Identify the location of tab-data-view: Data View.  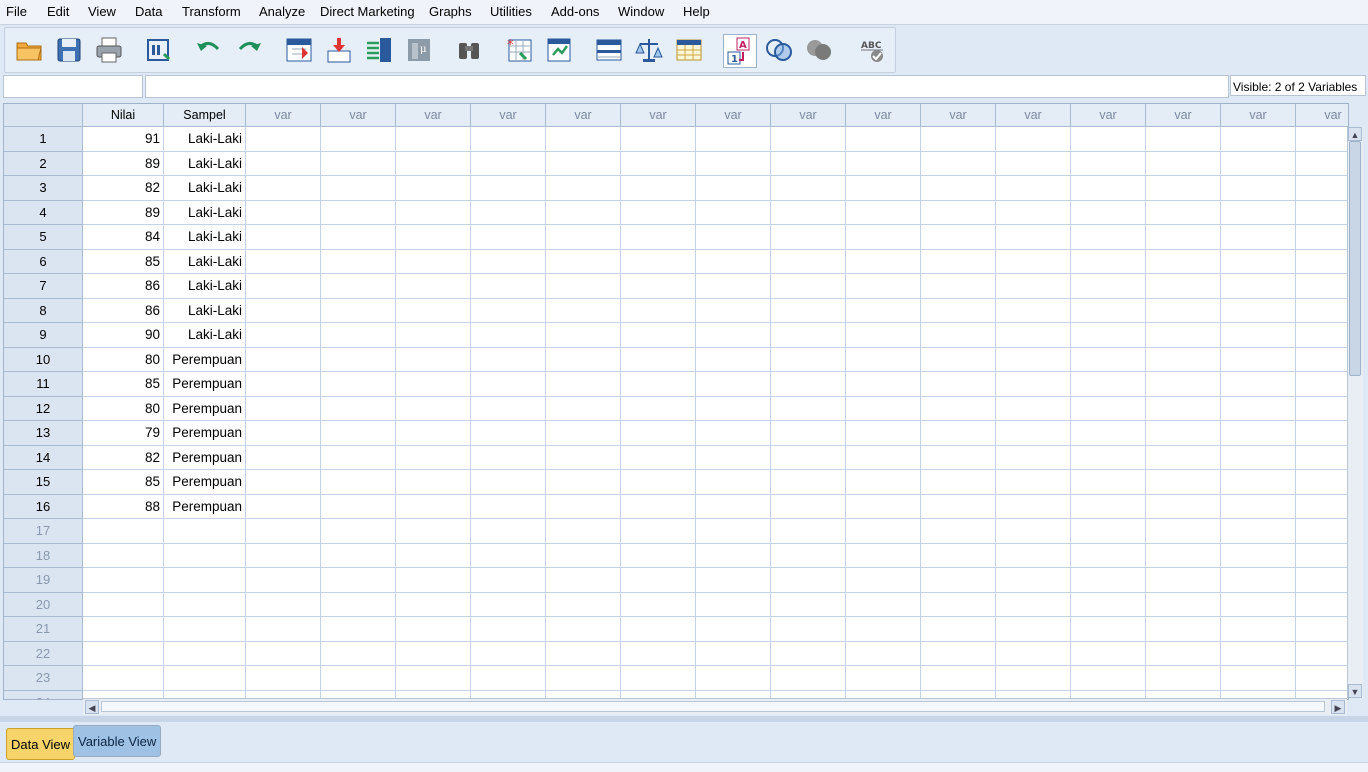
(41, 744).